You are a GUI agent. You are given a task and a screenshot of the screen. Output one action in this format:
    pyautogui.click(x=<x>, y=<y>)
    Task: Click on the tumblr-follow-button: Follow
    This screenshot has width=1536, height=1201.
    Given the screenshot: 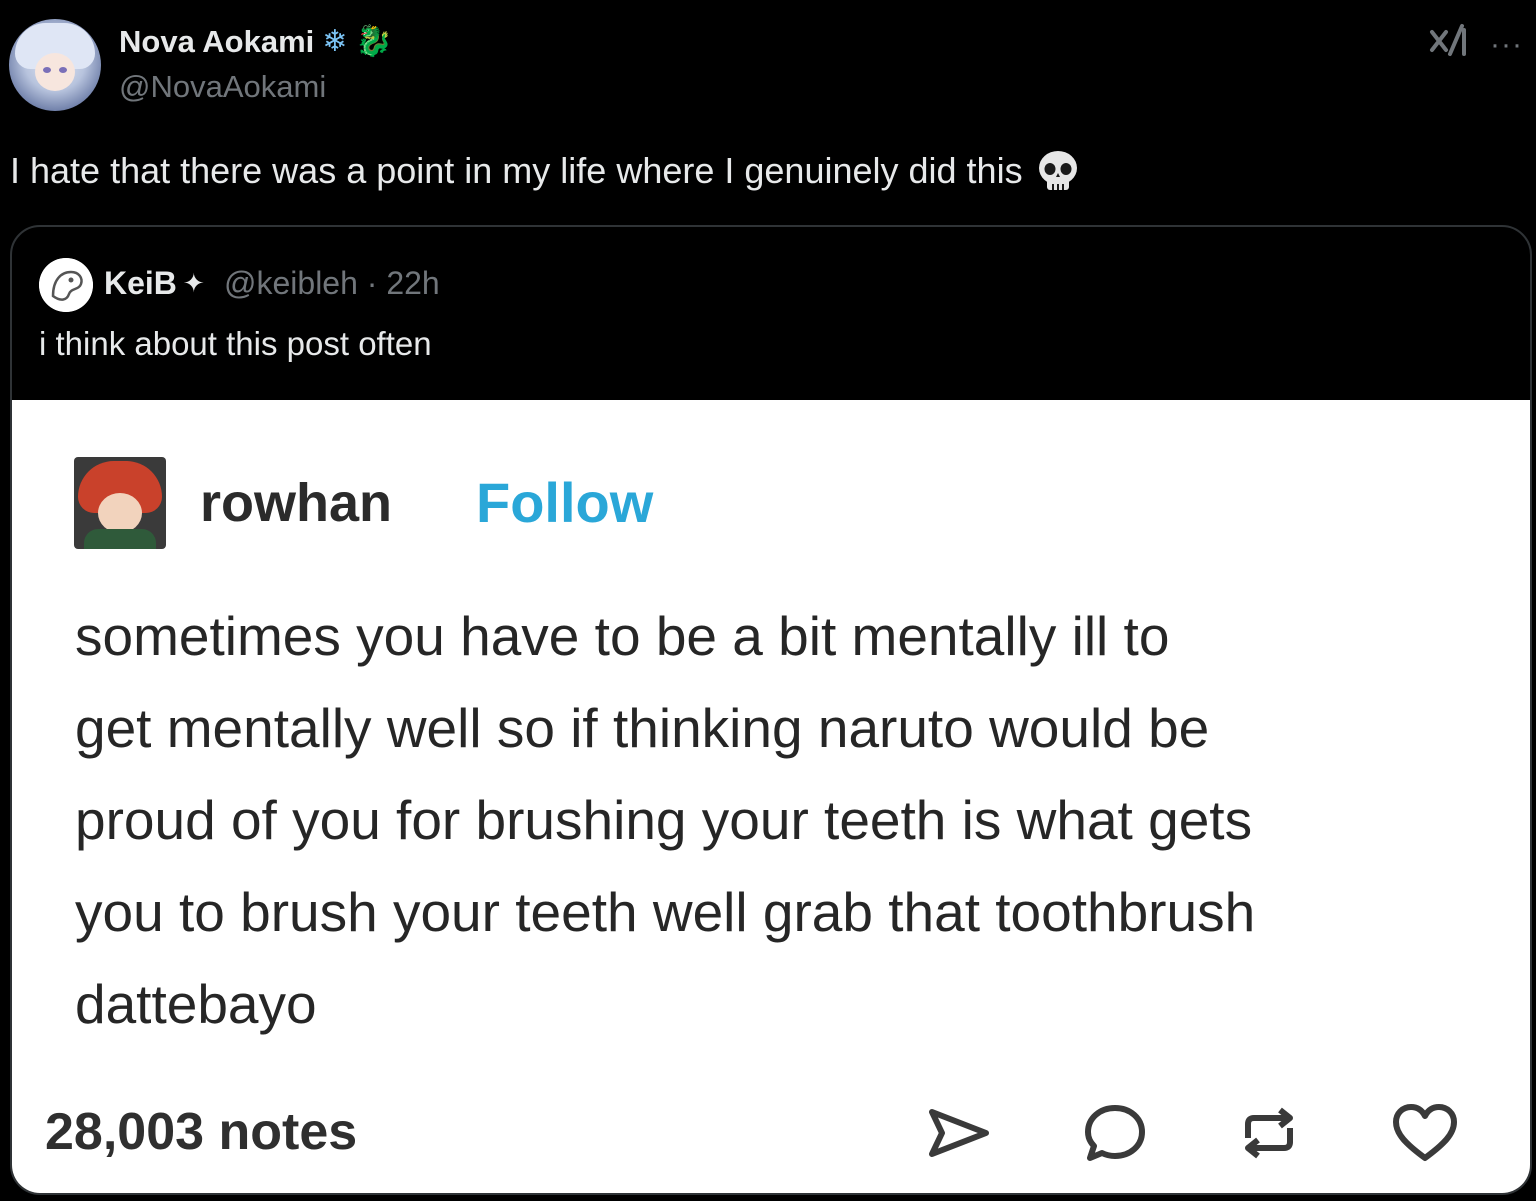 What is the action you would take?
    pyautogui.click(x=565, y=502)
    